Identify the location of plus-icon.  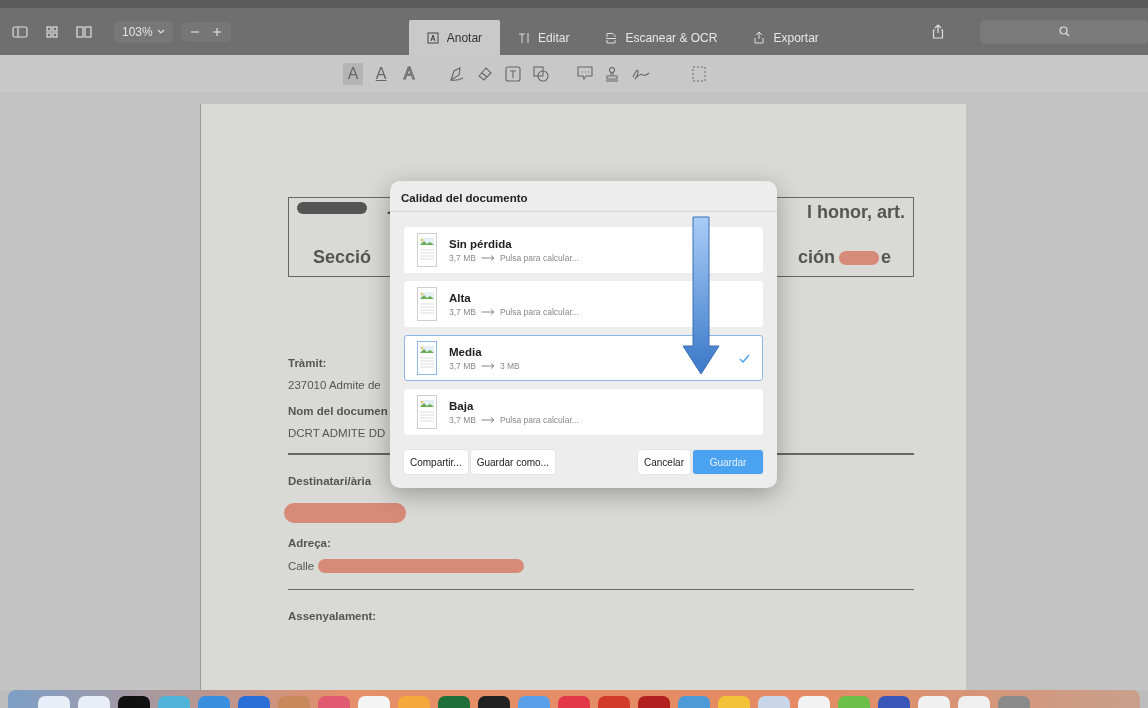
(216, 31).